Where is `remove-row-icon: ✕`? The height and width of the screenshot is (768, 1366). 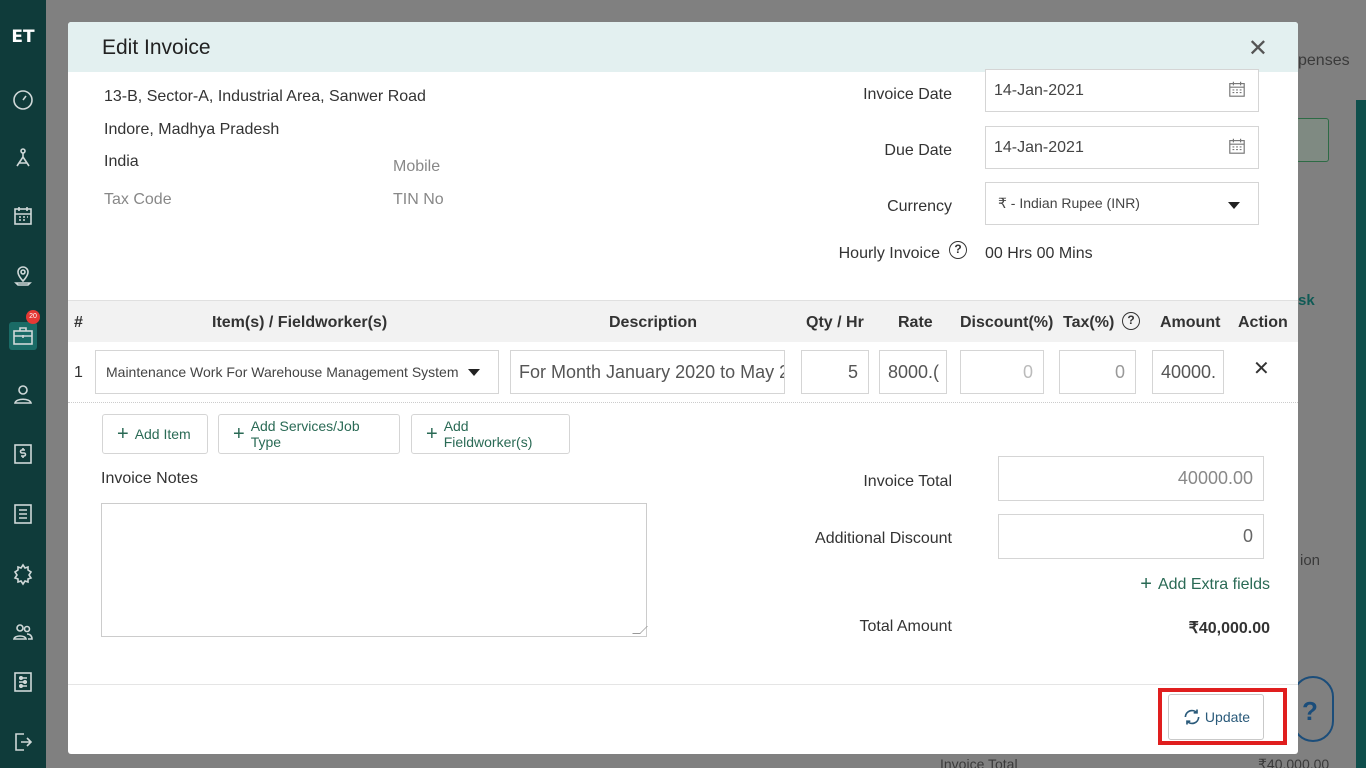 remove-row-icon: ✕ is located at coordinates (1261, 368).